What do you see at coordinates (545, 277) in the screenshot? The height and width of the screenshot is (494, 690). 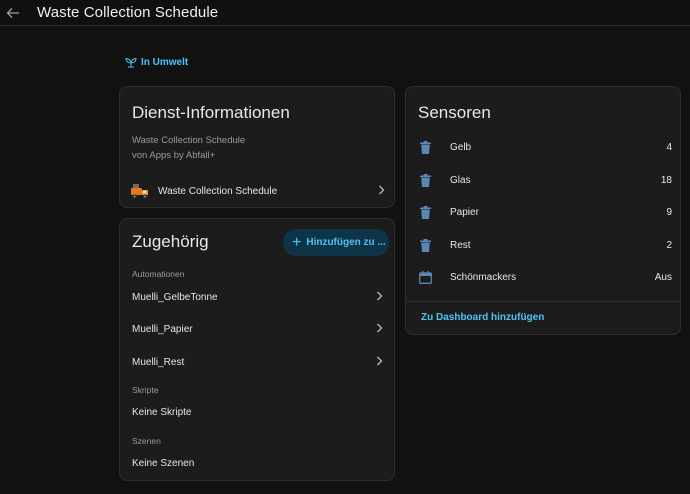 I see `sensor-row-schoenmackers: Schönmackers Aus` at bounding box center [545, 277].